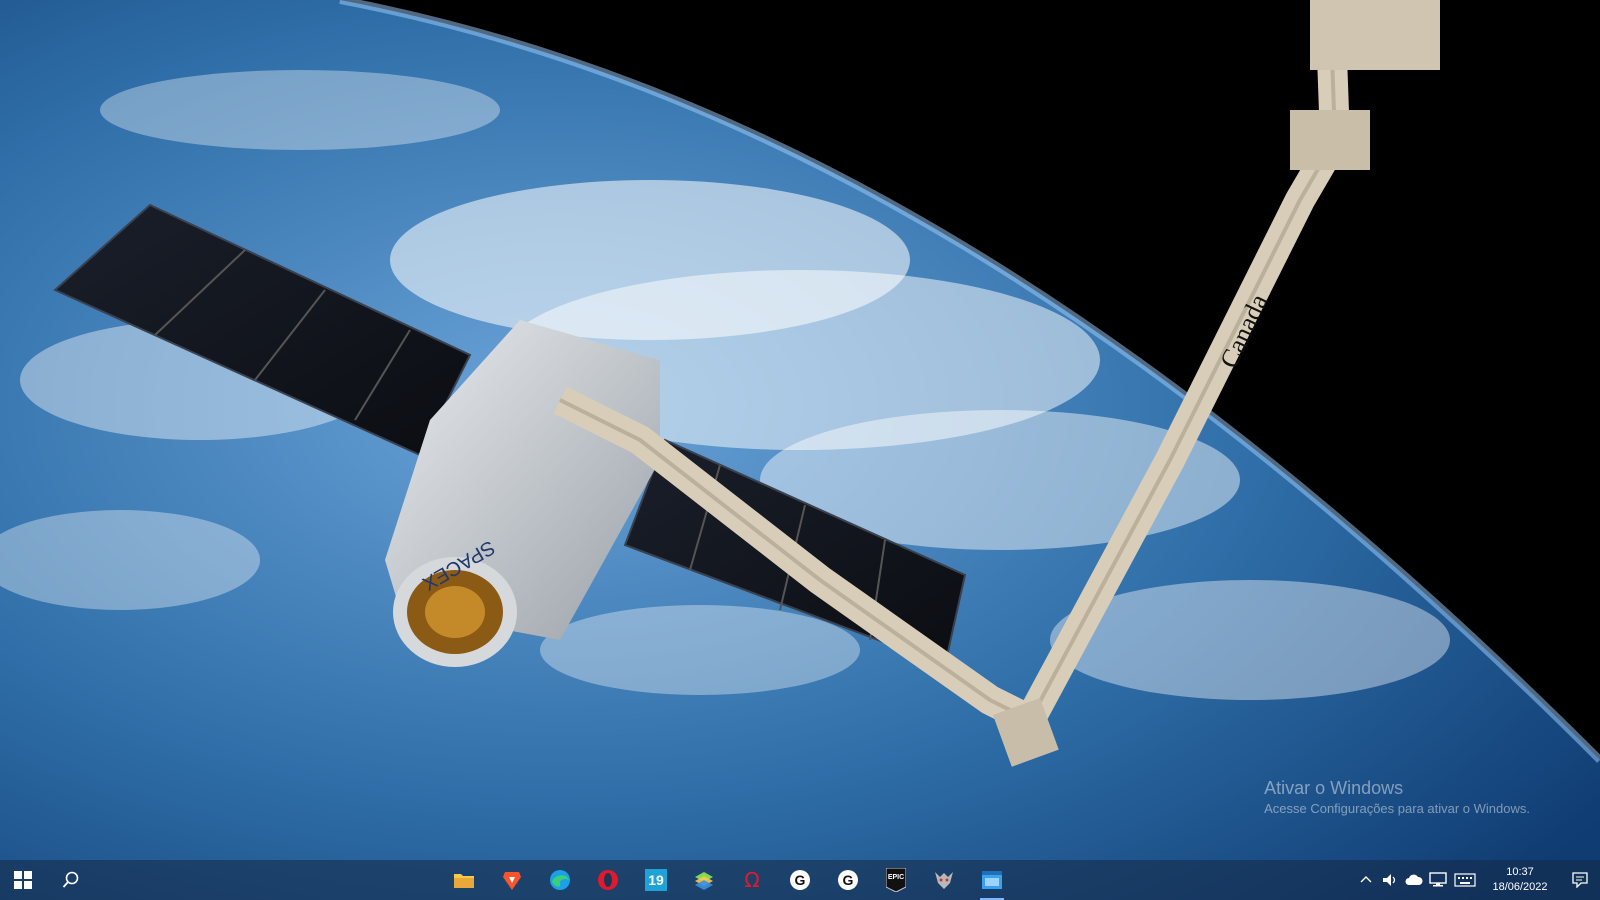 This screenshot has height=900, width=1600. I want to click on taskbar-app-19: 19, so click(656, 880).